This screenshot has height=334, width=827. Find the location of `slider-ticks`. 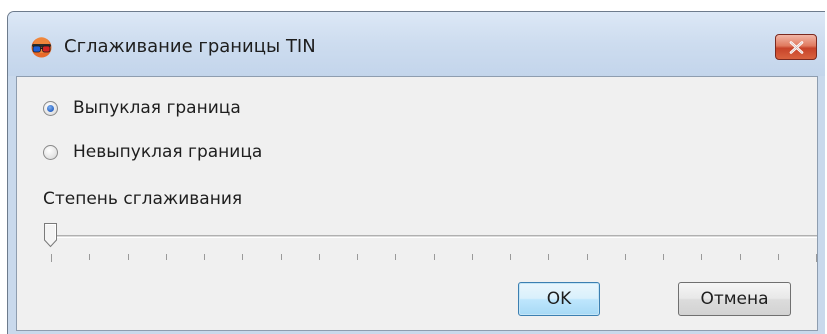

slider-ticks is located at coordinates (434, 259).